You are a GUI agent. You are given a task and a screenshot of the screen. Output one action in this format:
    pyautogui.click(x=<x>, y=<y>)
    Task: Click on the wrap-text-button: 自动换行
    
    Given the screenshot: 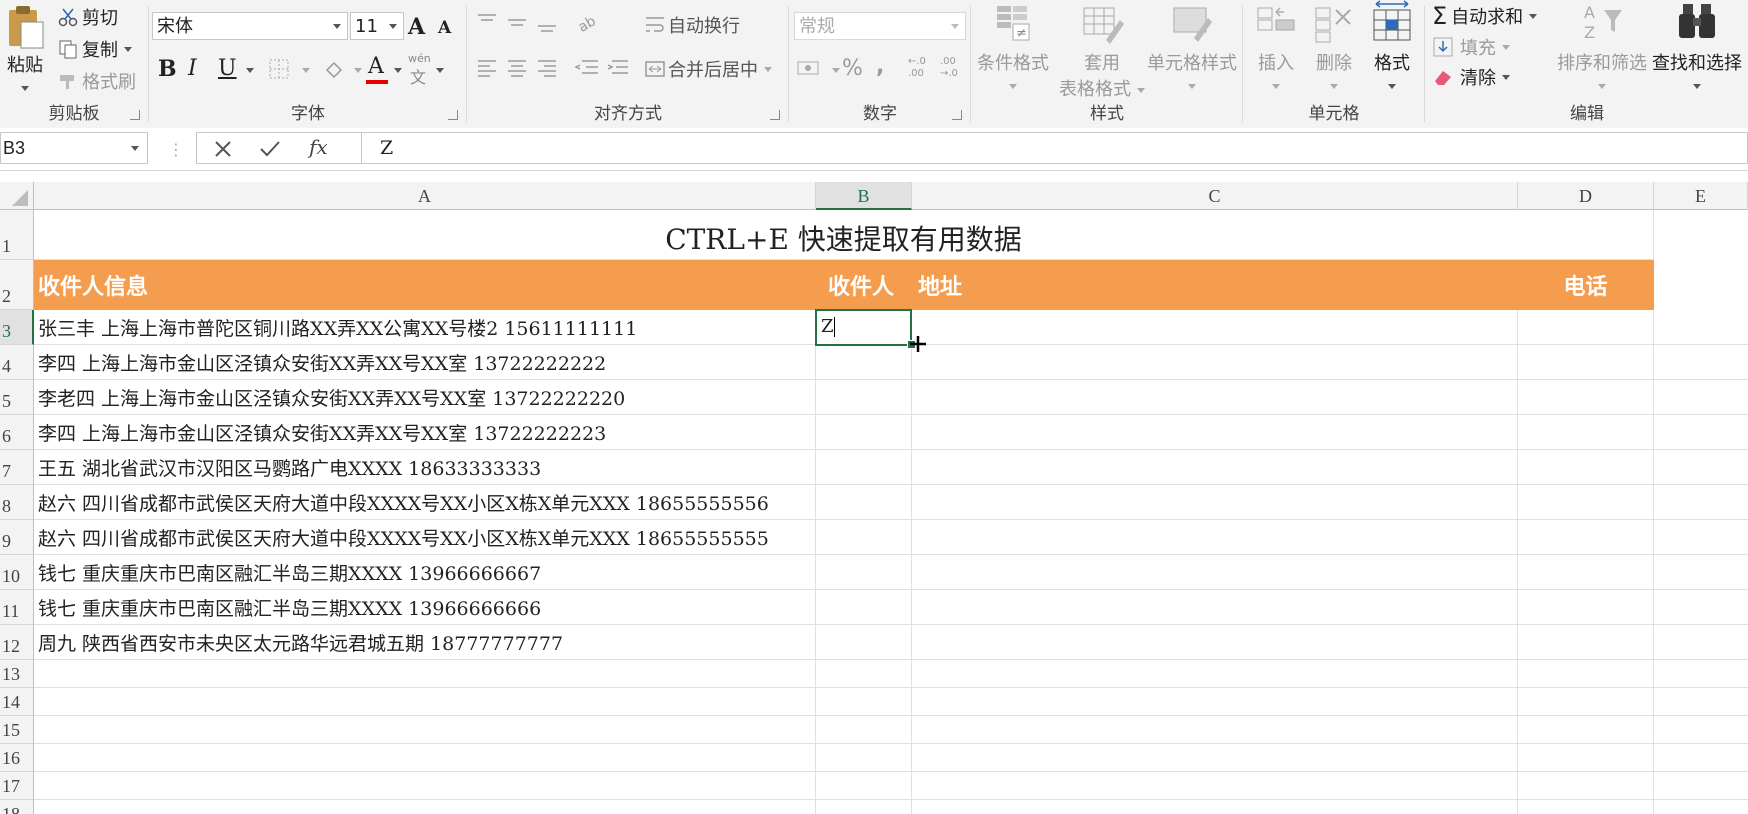 What is the action you would take?
    pyautogui.click(x=692, y=25)
    